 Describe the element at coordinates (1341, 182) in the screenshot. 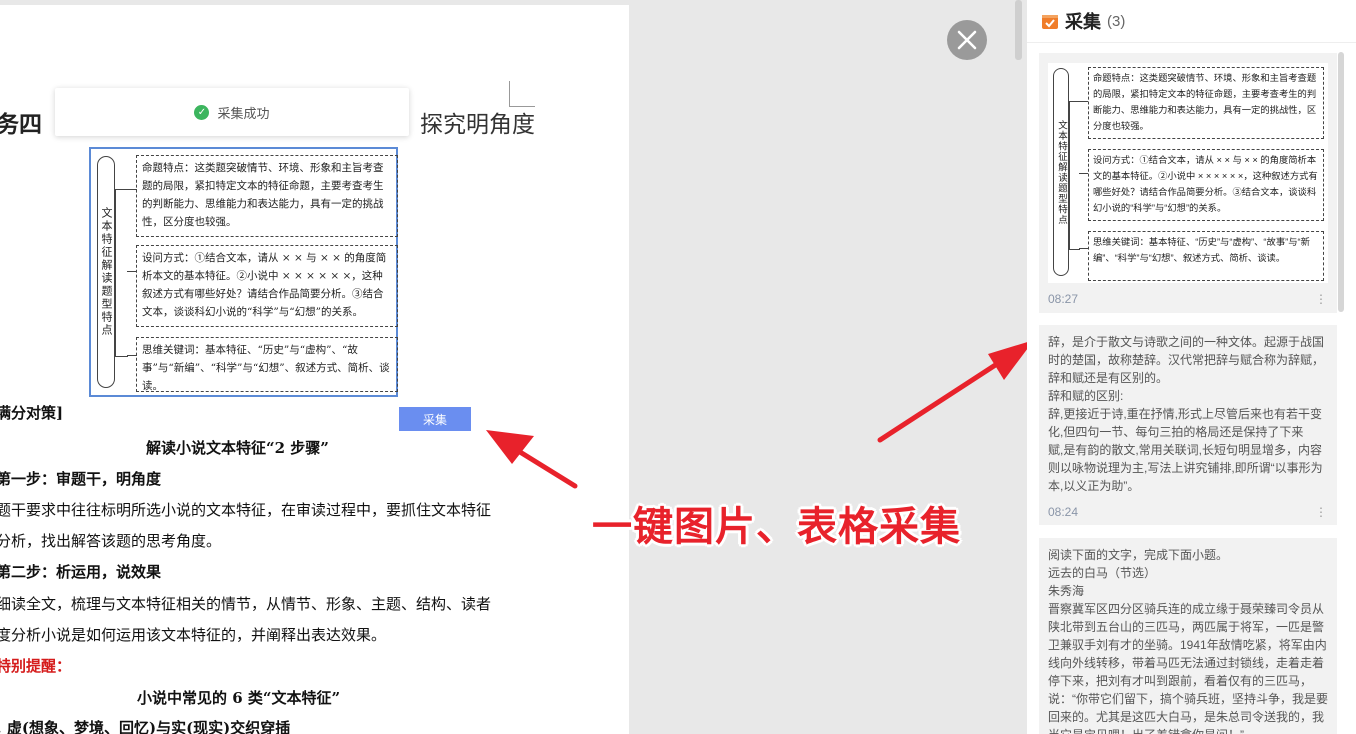

I see `panel-scrollbar` at that location.